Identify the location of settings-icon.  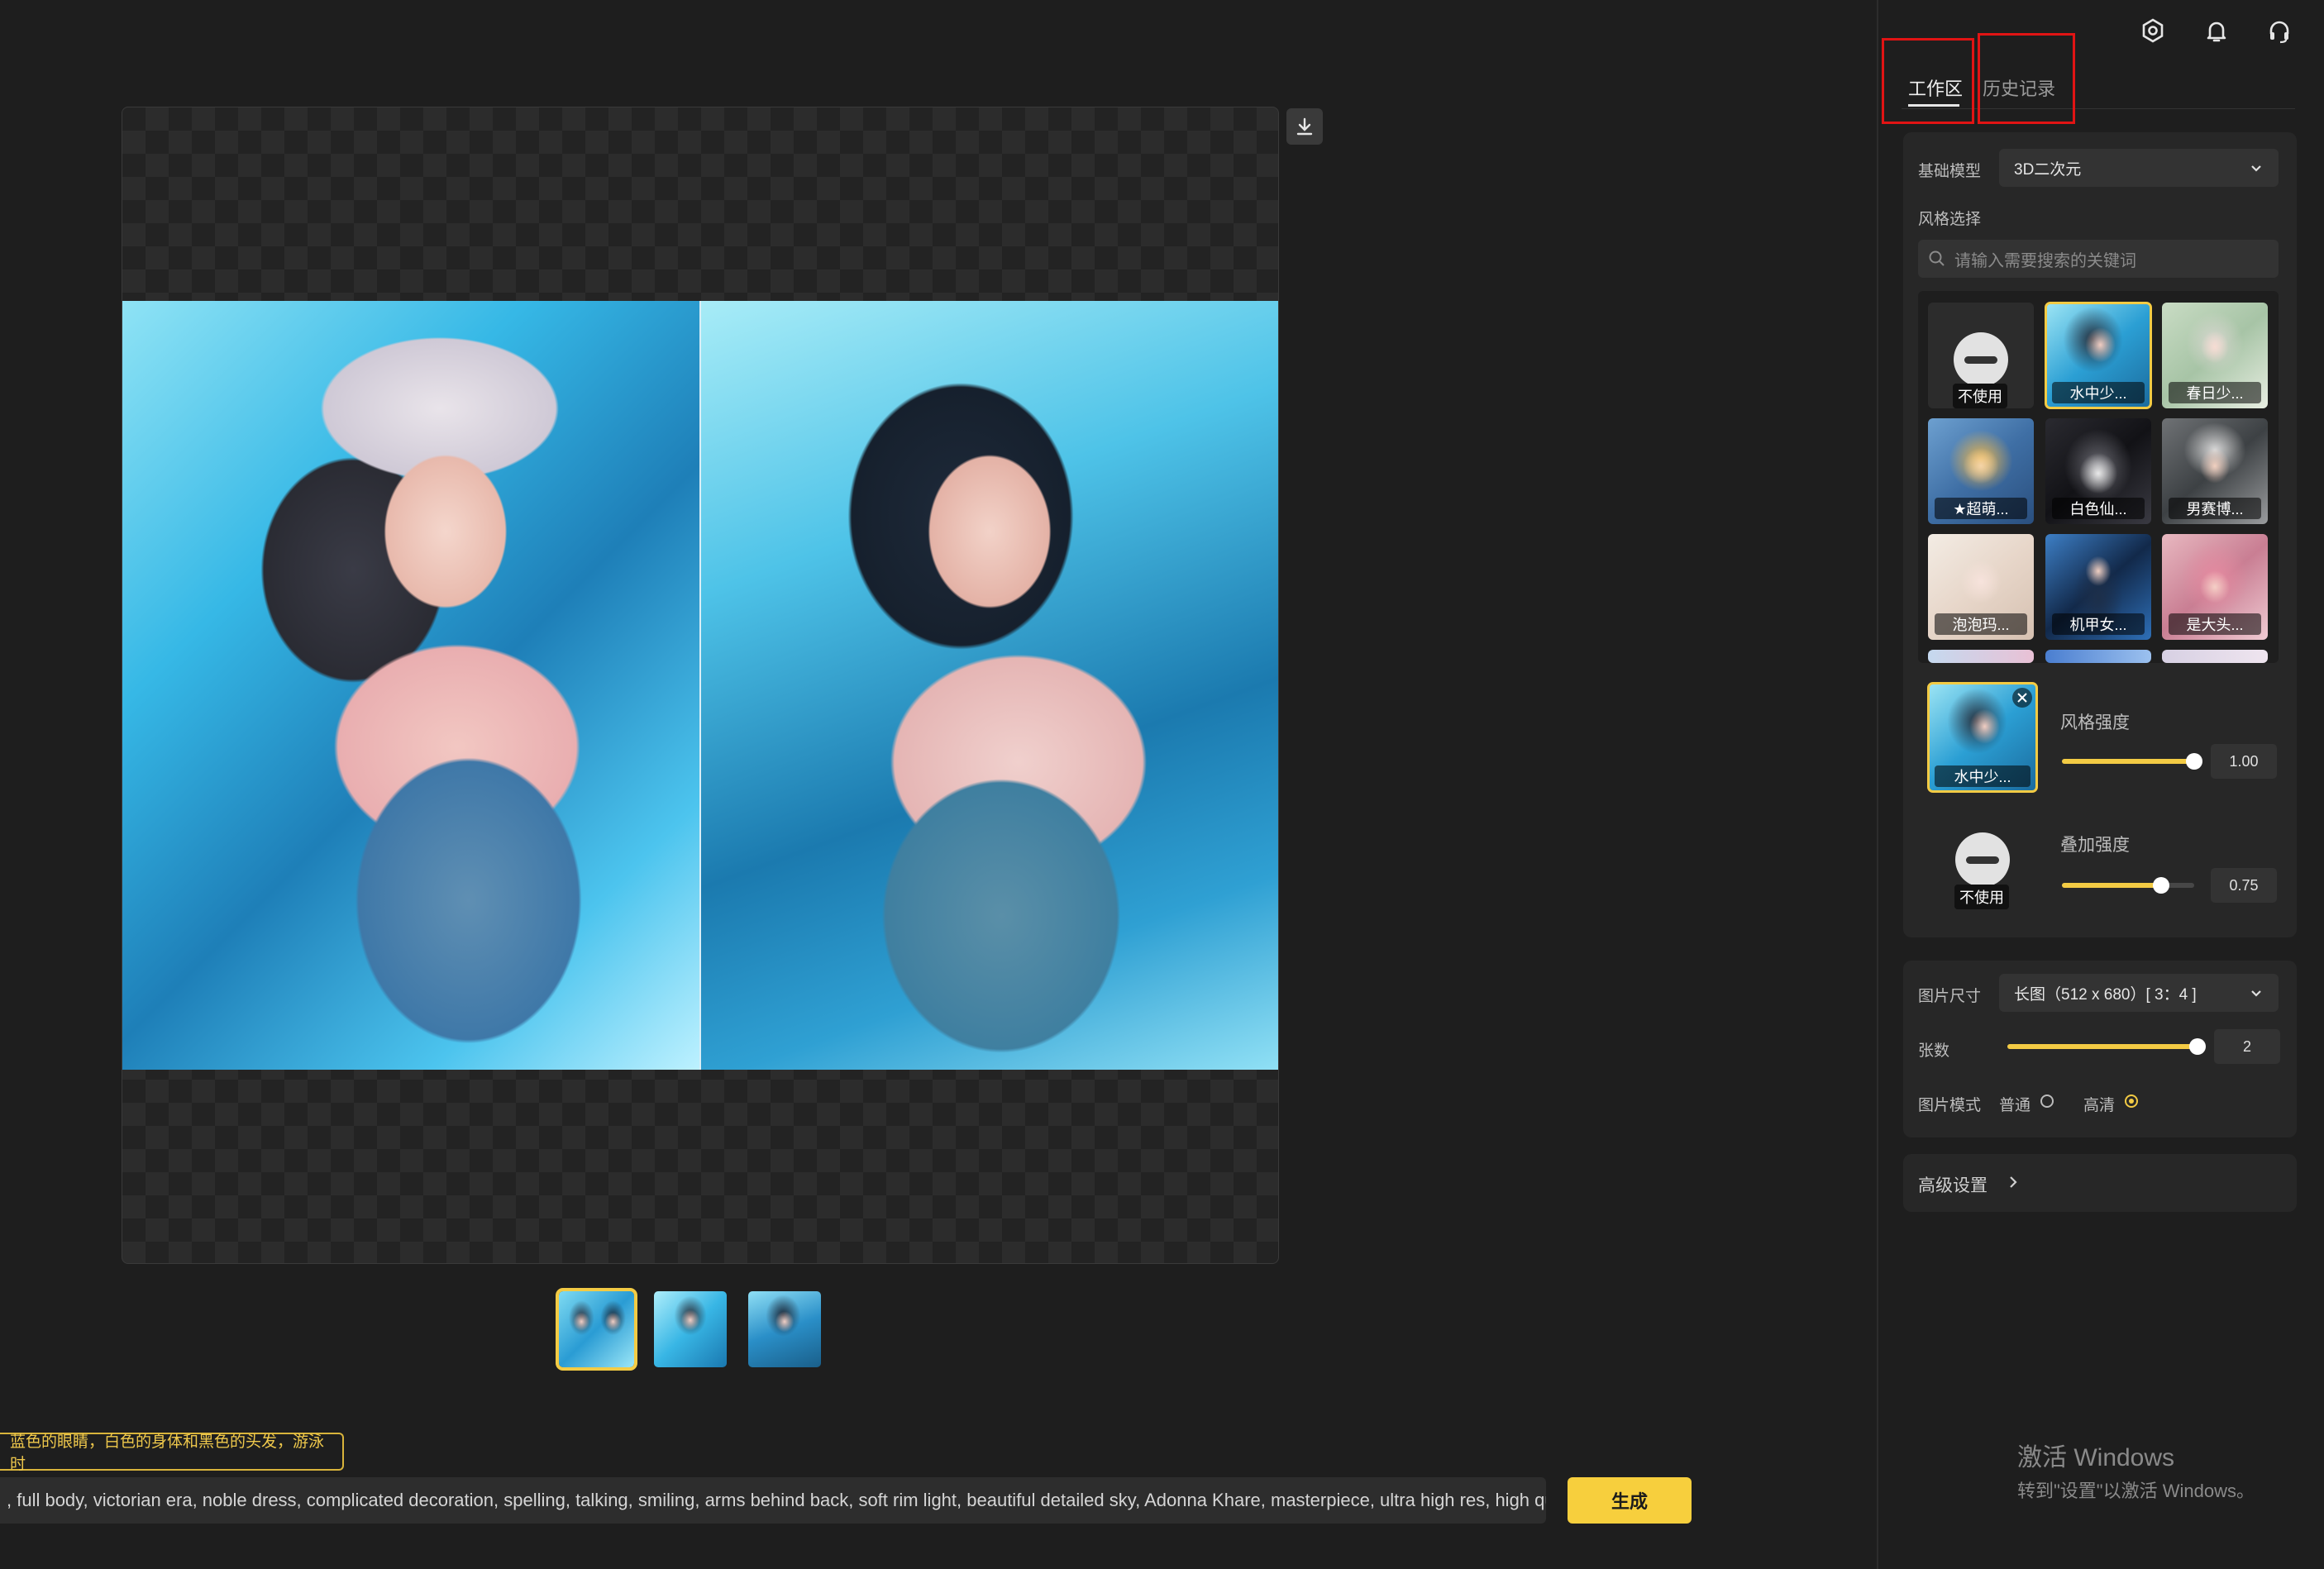
(2153, 30).